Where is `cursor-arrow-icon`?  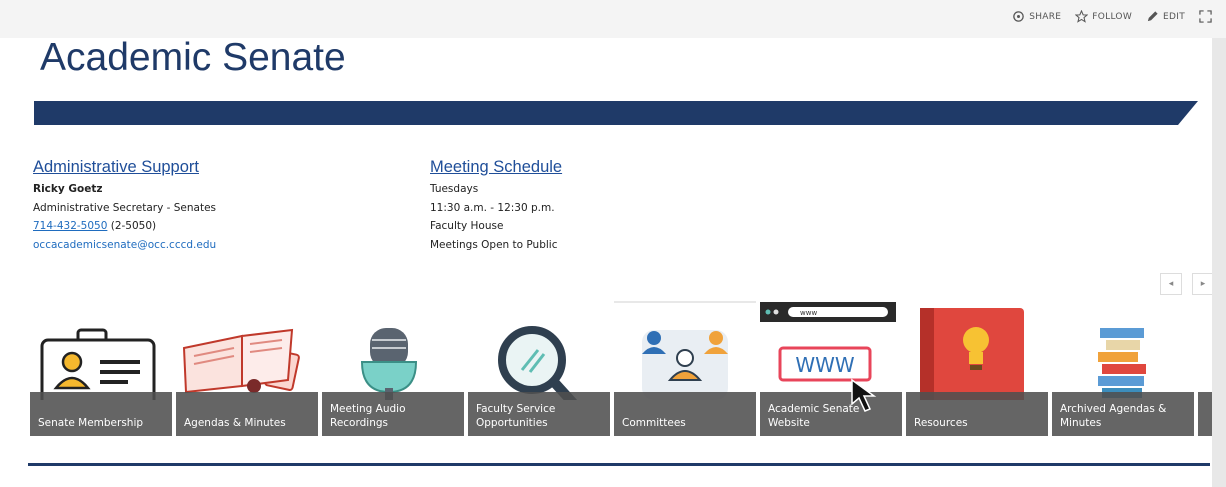 cursor-arrow-icon is located at coordinates (864, 395).